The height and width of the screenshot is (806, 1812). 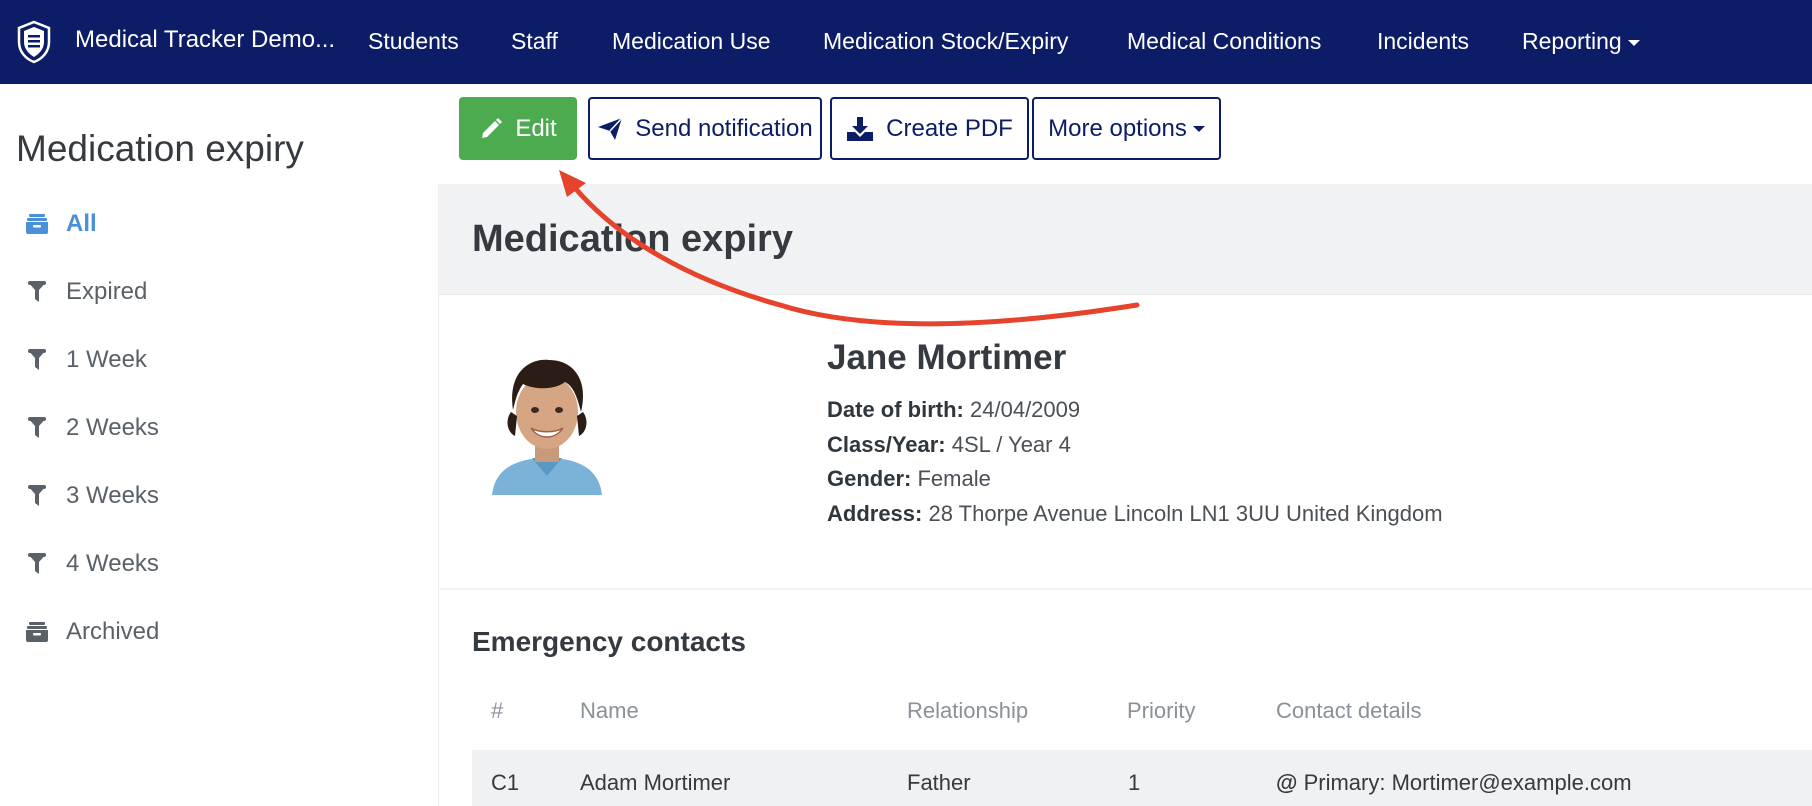 I want to click on cell-contact-details: @ Primary: Mortimer@example.com, so click(x=1454, y=783).